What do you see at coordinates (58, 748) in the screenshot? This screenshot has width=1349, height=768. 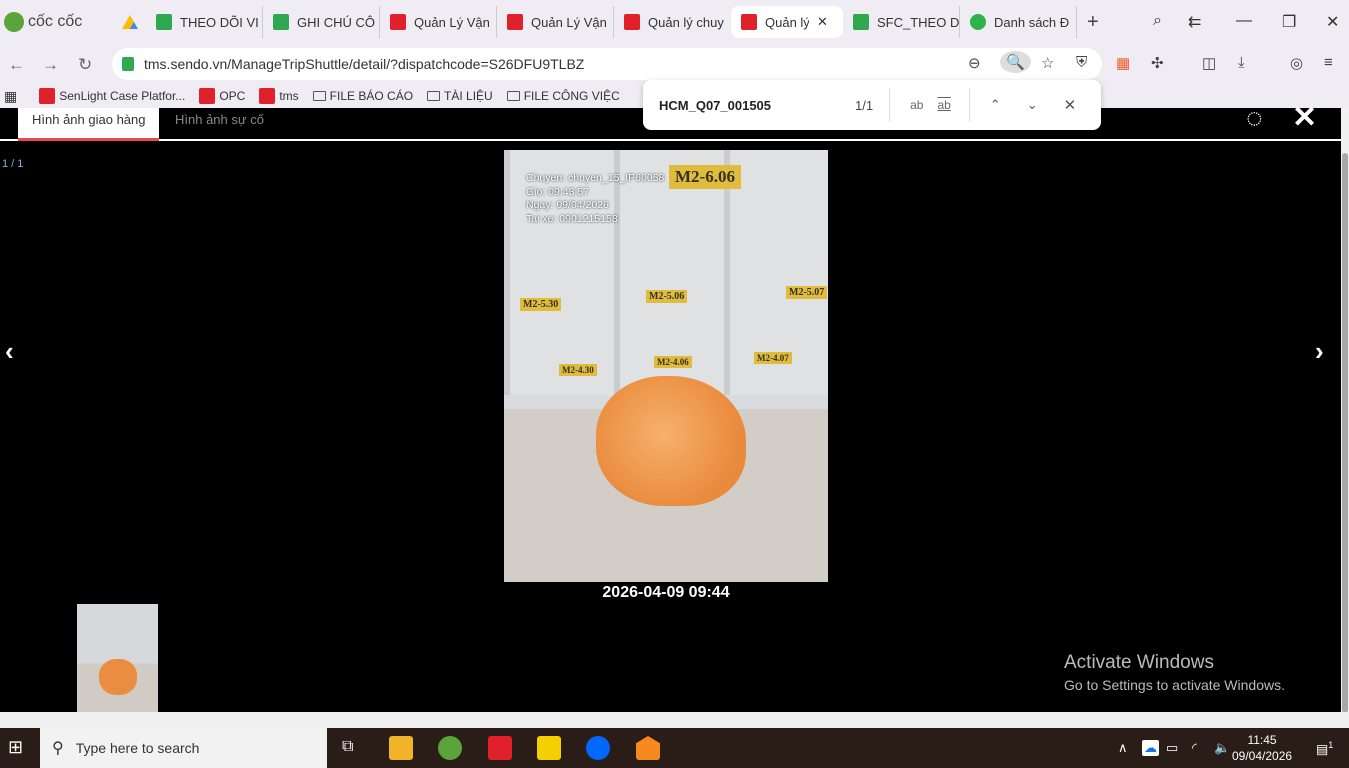 I see `search-icon: ⚲` at bounding box center [58, 748].